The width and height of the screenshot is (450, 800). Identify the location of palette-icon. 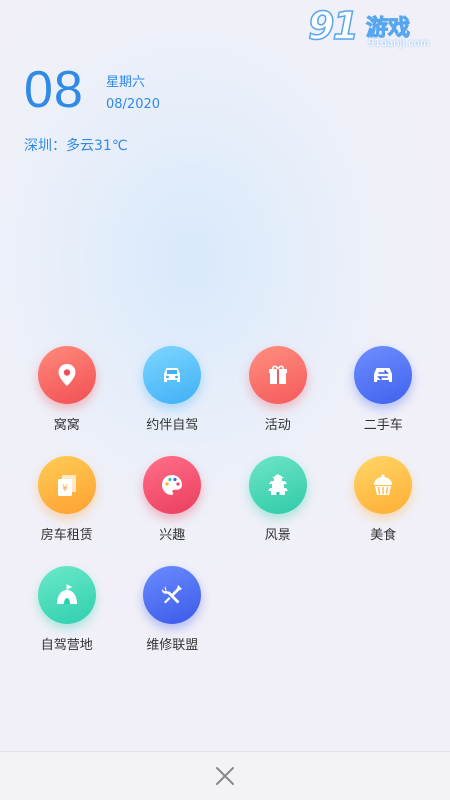
(172, 485).